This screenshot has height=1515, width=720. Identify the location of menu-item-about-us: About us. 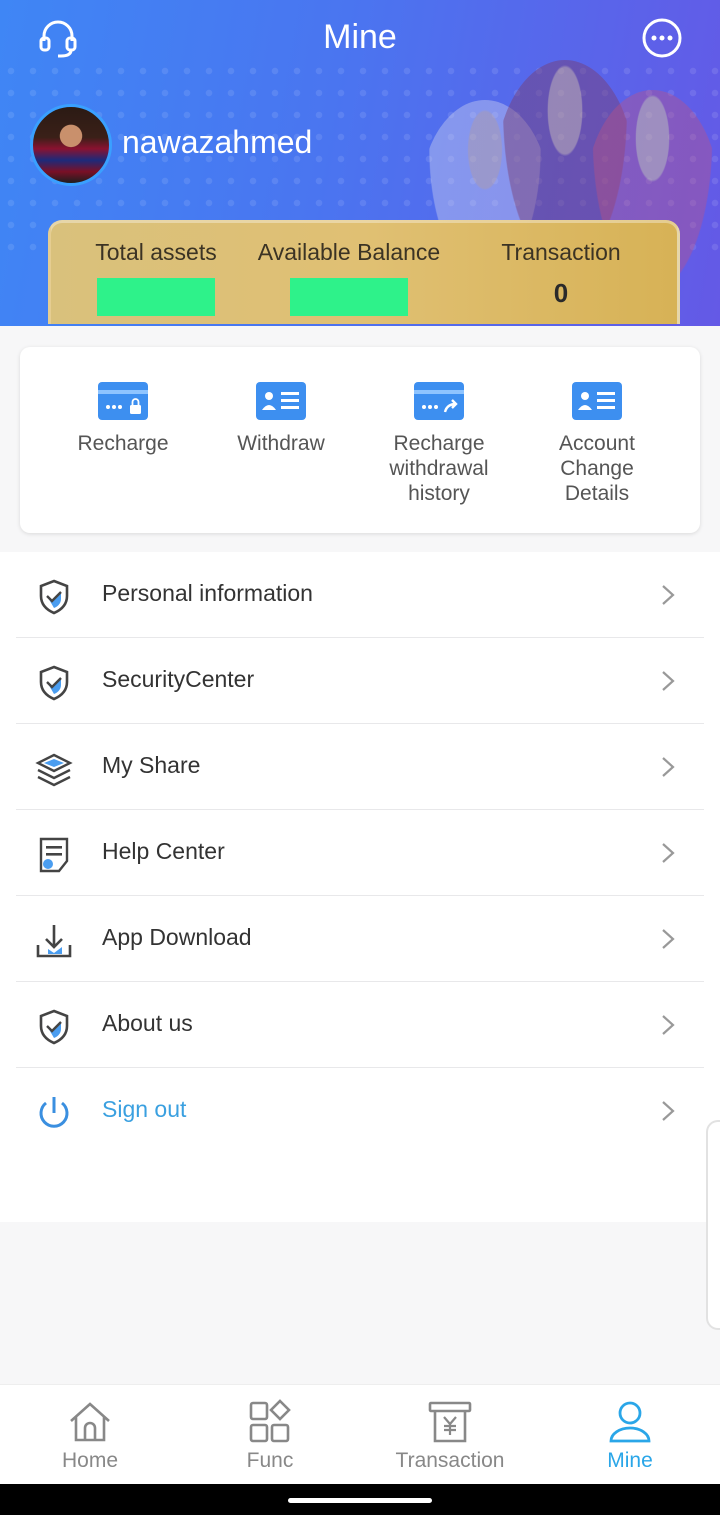
(360, 1025).